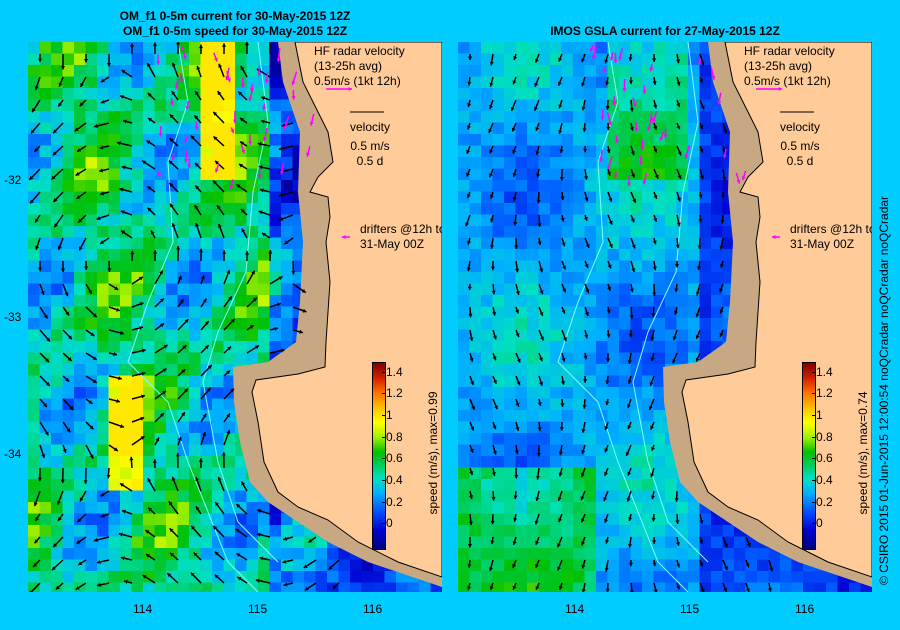 This screenshot has width=900, height=630. I want to click on colorbar-tick: 1.4, so click(392, 371).